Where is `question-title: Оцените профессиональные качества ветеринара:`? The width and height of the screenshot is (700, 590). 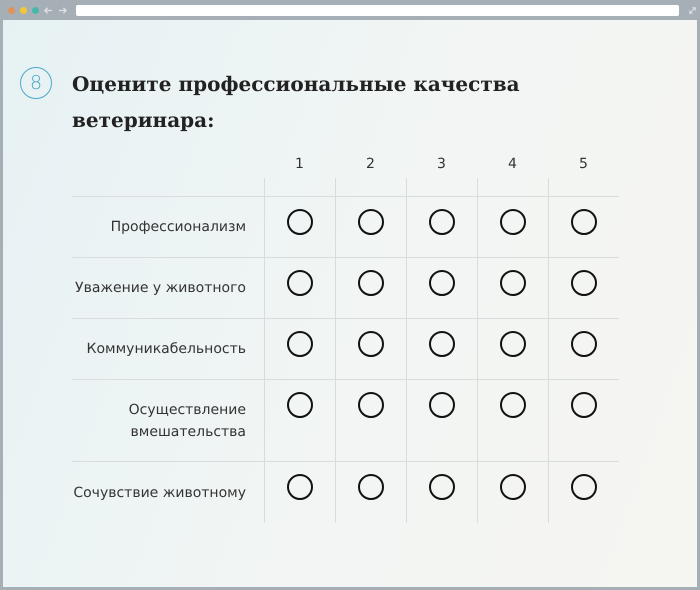
question-title: Оцените профессиональные качества ветеринара: is located at coordinates (296, 102).